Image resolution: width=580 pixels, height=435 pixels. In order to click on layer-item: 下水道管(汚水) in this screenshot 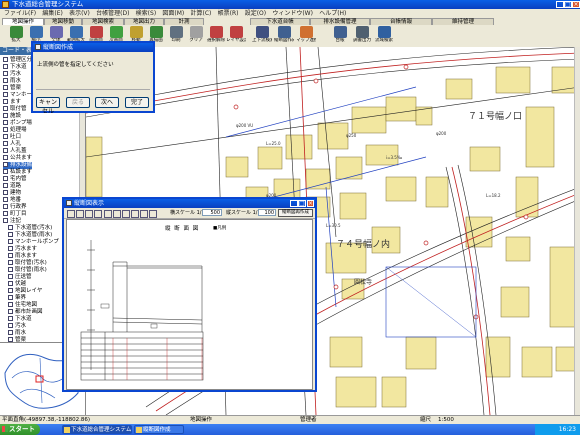, I will do `click(30, 228)`.